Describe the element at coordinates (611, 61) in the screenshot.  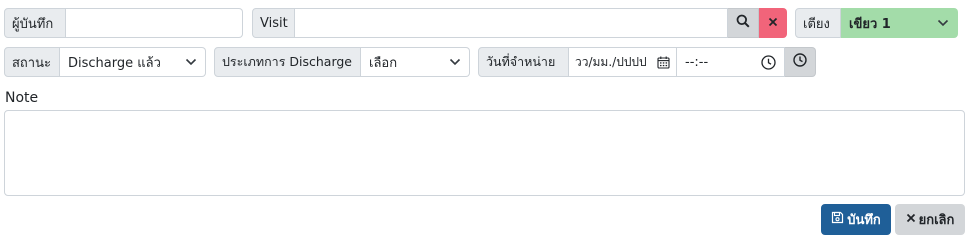
I see `date-placeholder: วว/มม./ปปปป` at that location.